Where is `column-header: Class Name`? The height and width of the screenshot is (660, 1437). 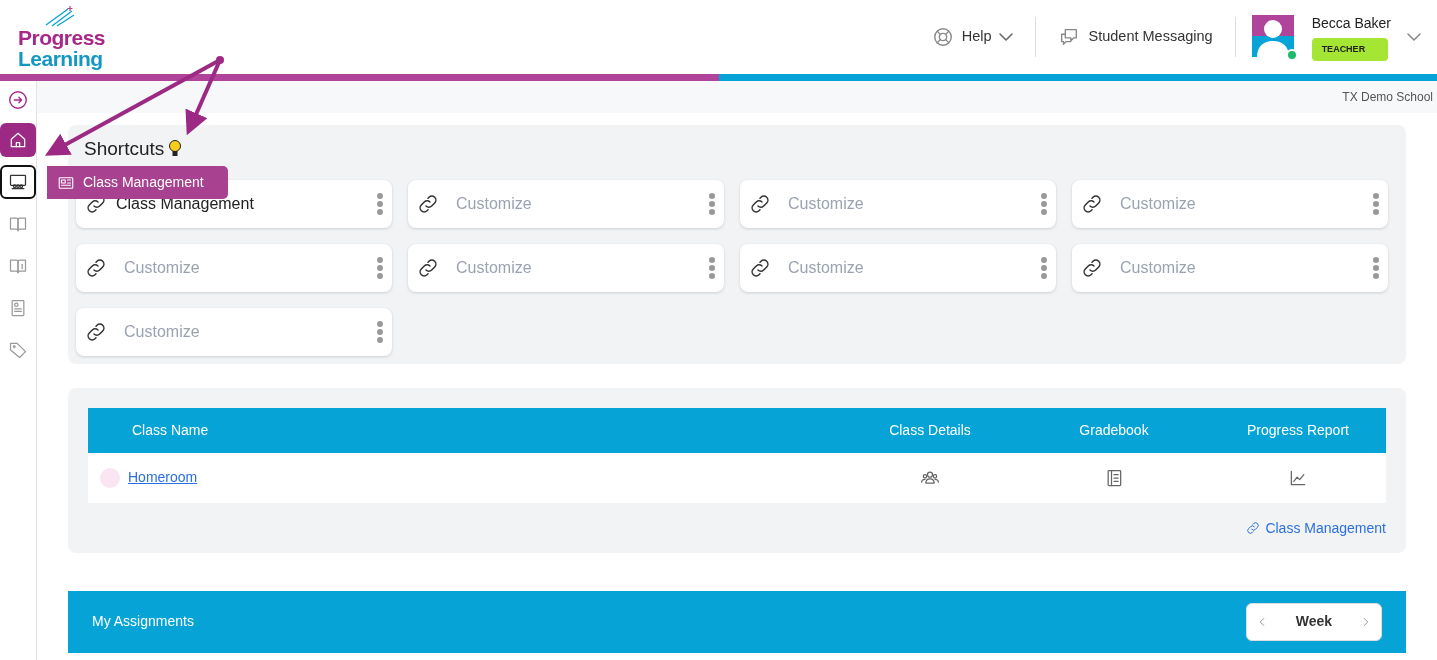 column-header: Class Name is located at coordinates (170, 429).